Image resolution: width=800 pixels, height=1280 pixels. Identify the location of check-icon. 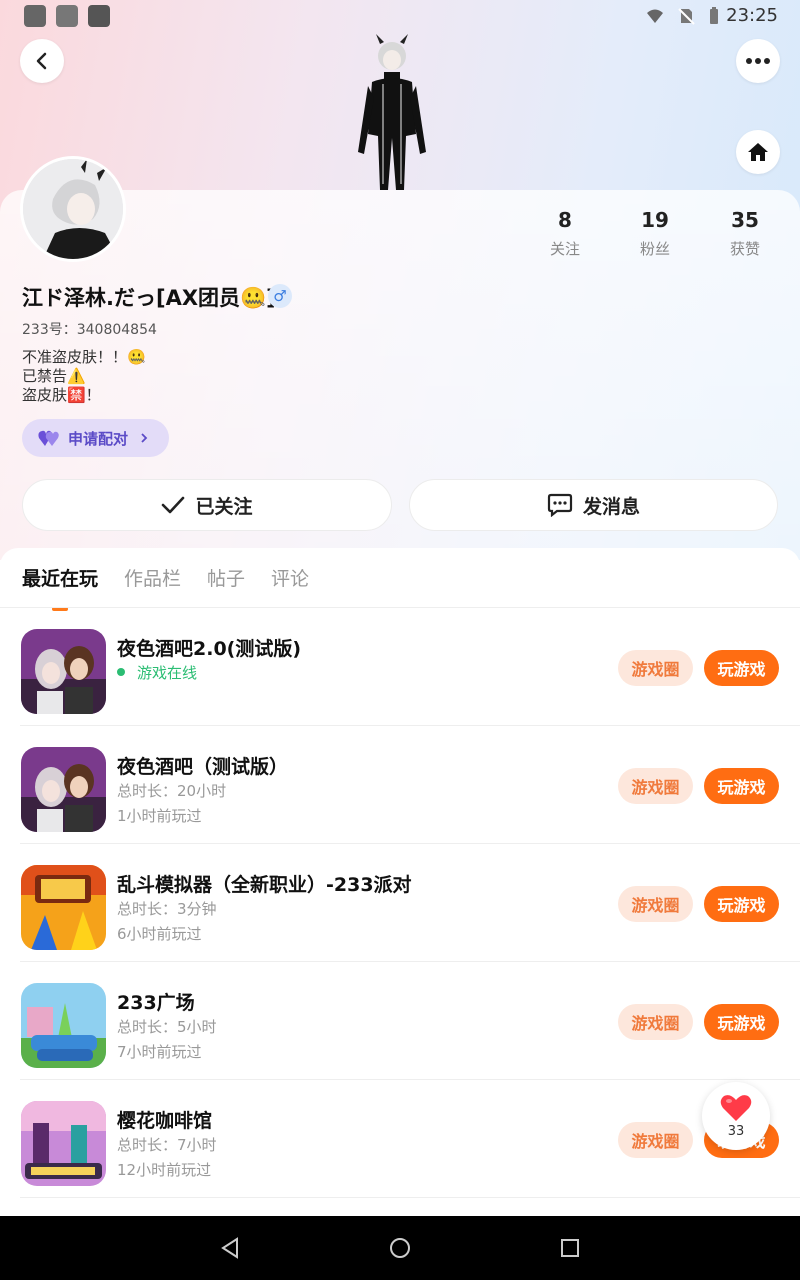
(173, 505).